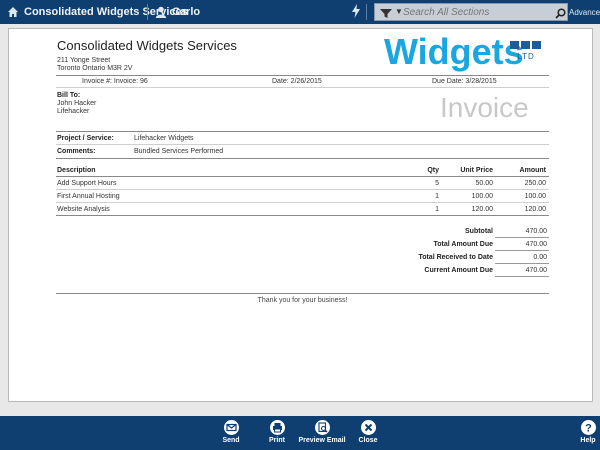 The width and height of the screenshot is (600, 450). I want to click on project-label: Project / Service:, so click(85, 138).